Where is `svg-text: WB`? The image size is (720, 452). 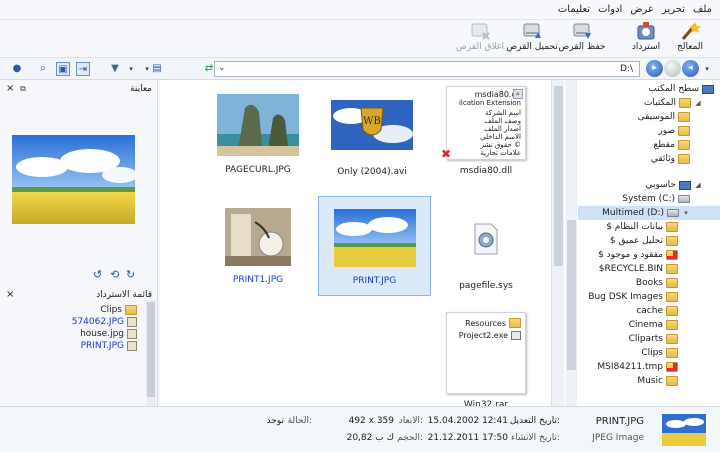 svg-text: WB is located at coordinates (372, 121).